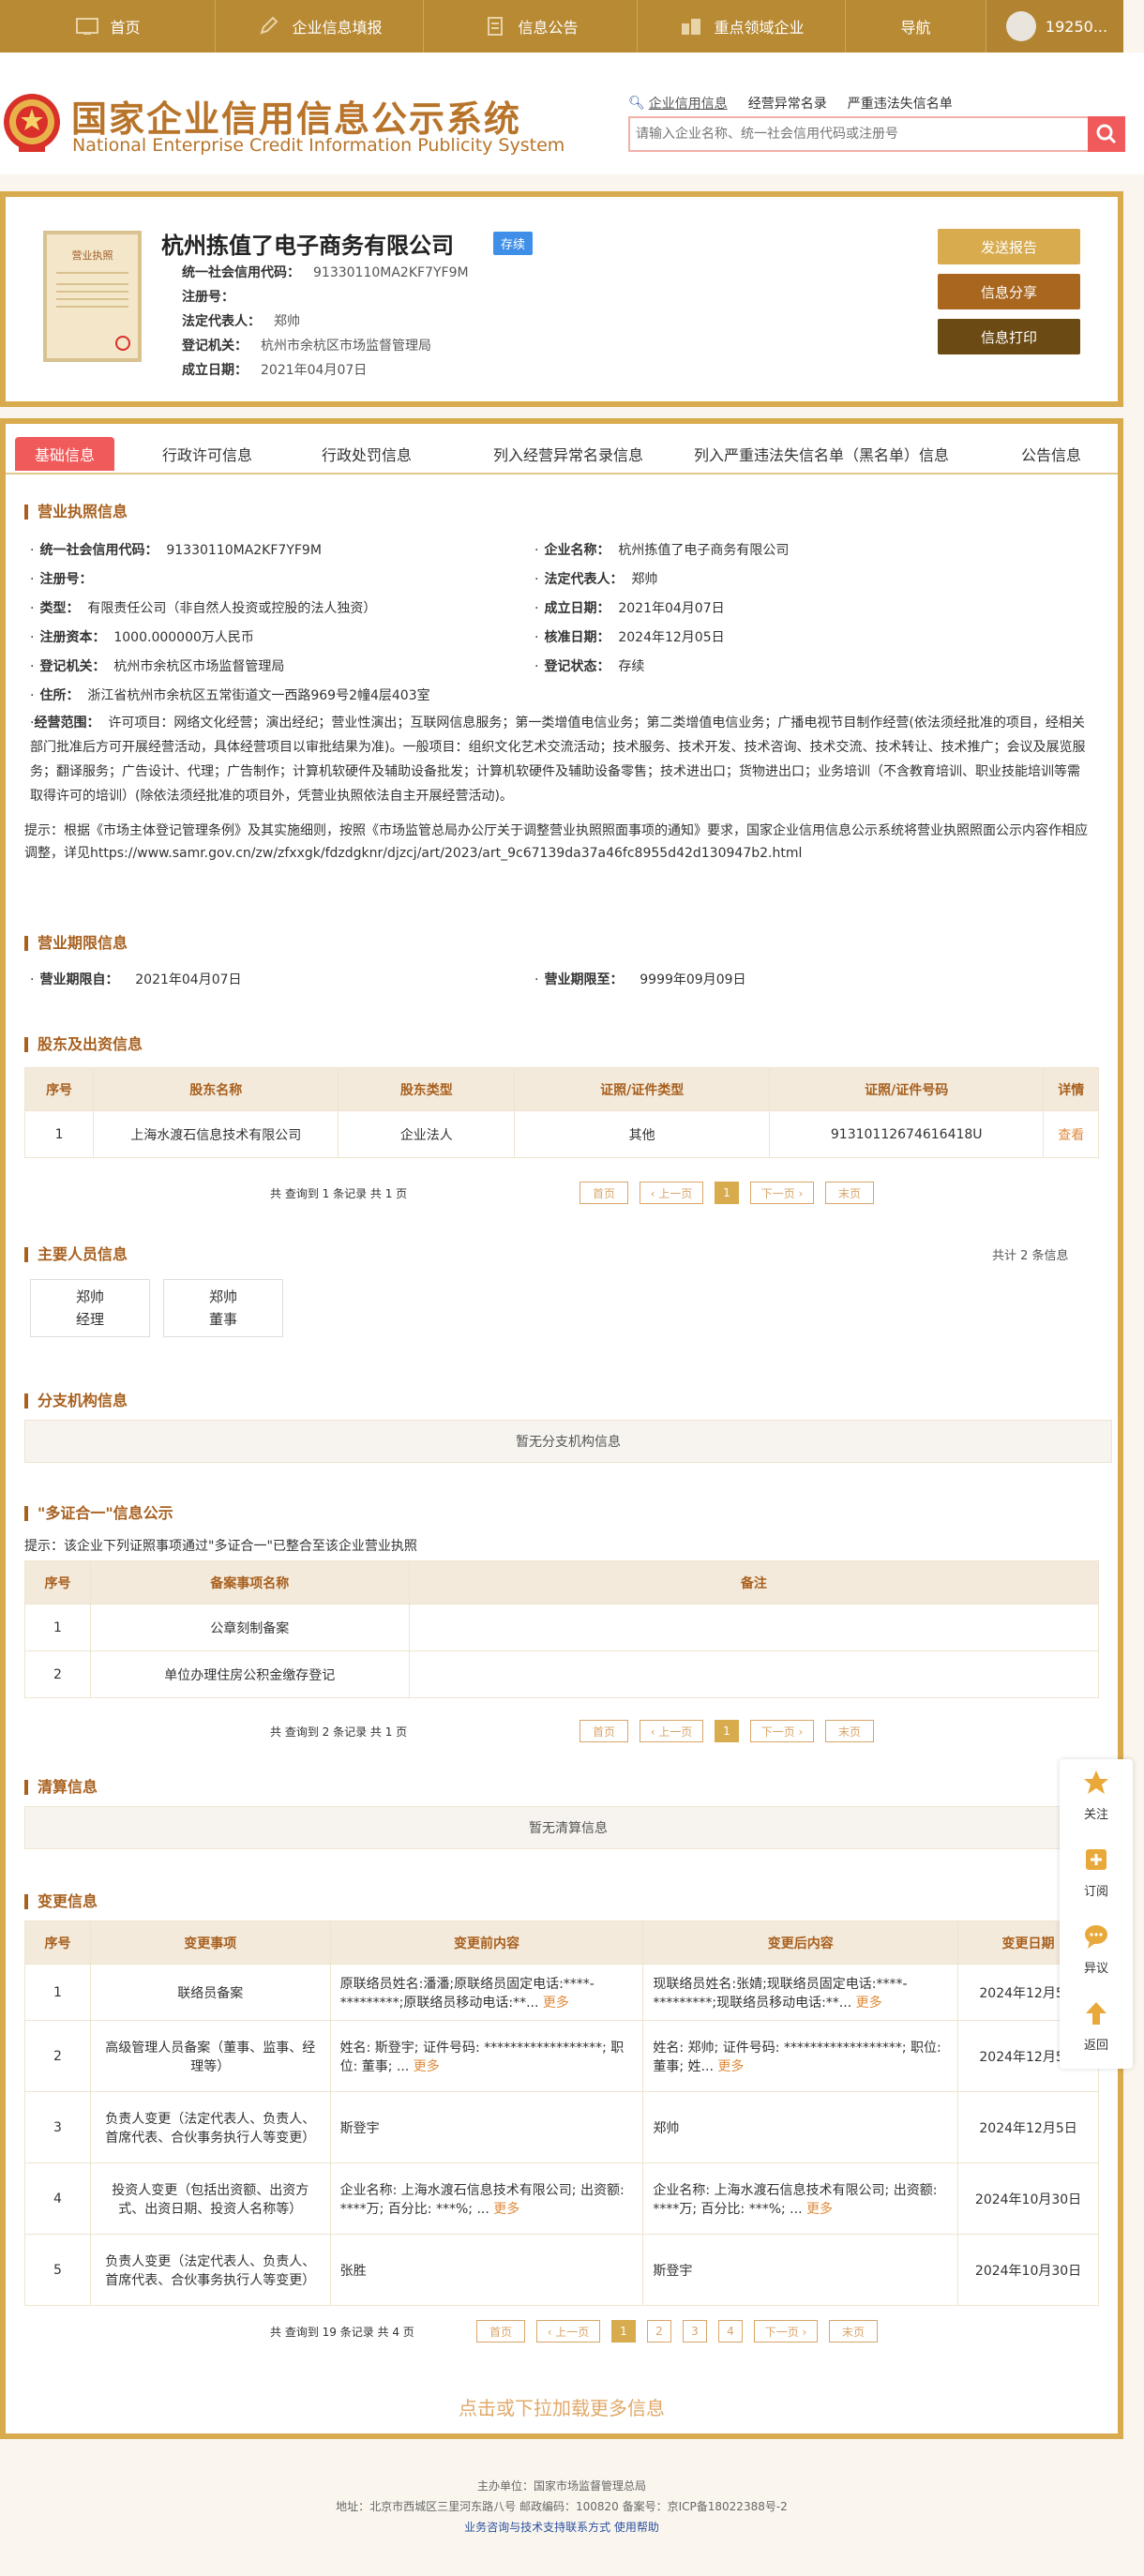  Describe the element at coordinates (562, 1627) in the screenshot. I see `table-row: 1 公章刻制备案` at that location.